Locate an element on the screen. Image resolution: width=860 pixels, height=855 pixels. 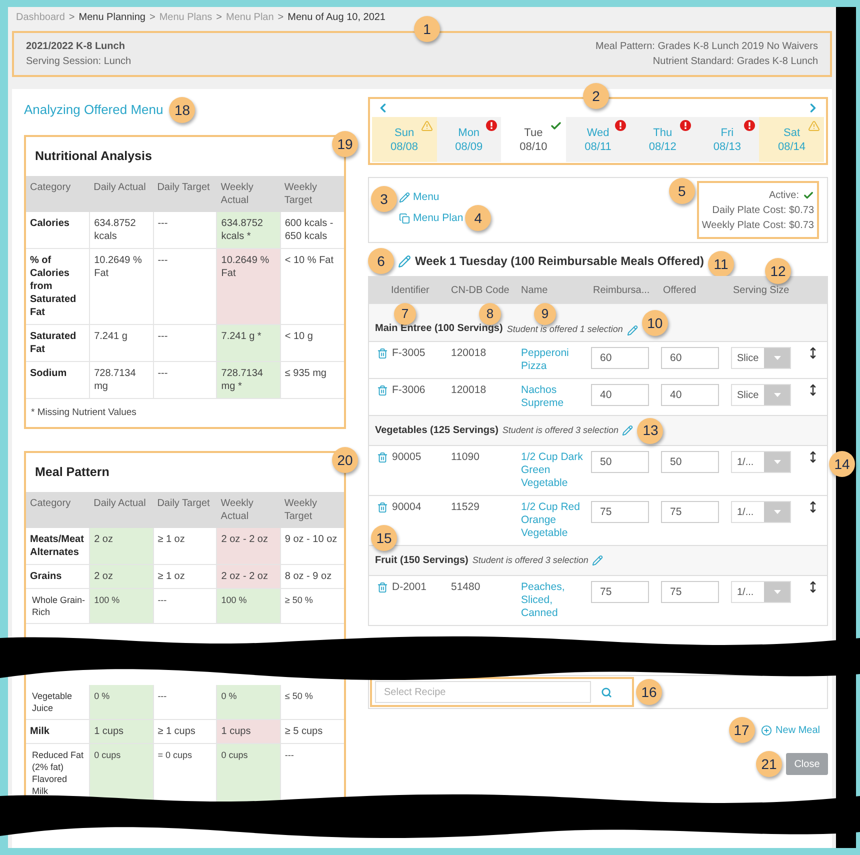
code-cell-text: 11090 is located at coordinates (465, 457).